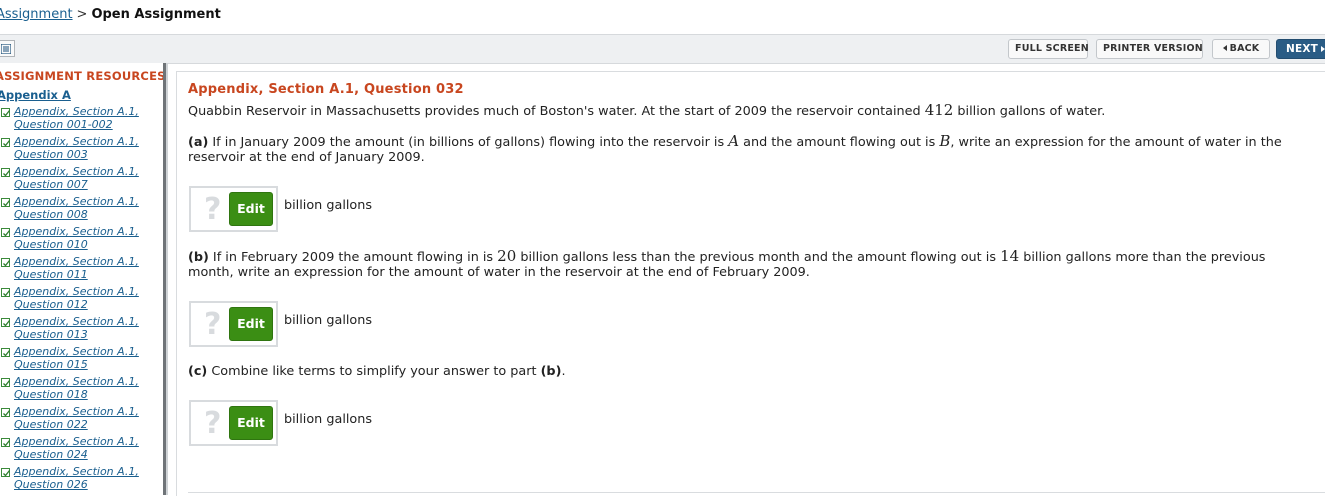 The image size is (1325, 496). Describe the element at coordinates (251, 324) in the screenshot. I see `edit-button-b: Edit` at that location.